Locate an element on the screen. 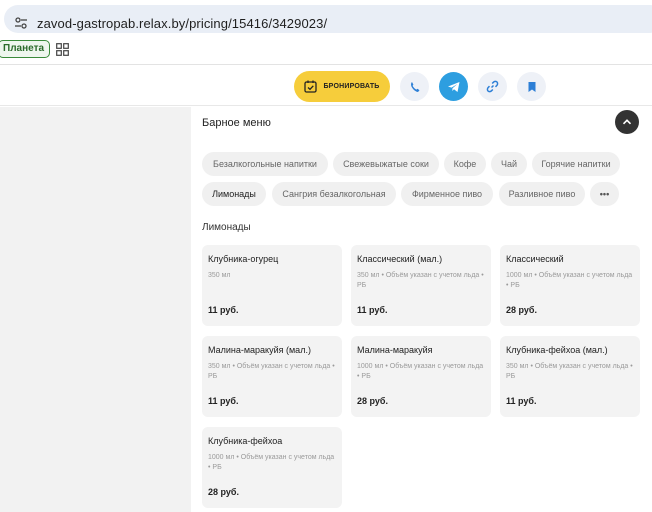 The image size is (652, 512). item-name: Малина-маракуйя is located at coordinates (395, 350).